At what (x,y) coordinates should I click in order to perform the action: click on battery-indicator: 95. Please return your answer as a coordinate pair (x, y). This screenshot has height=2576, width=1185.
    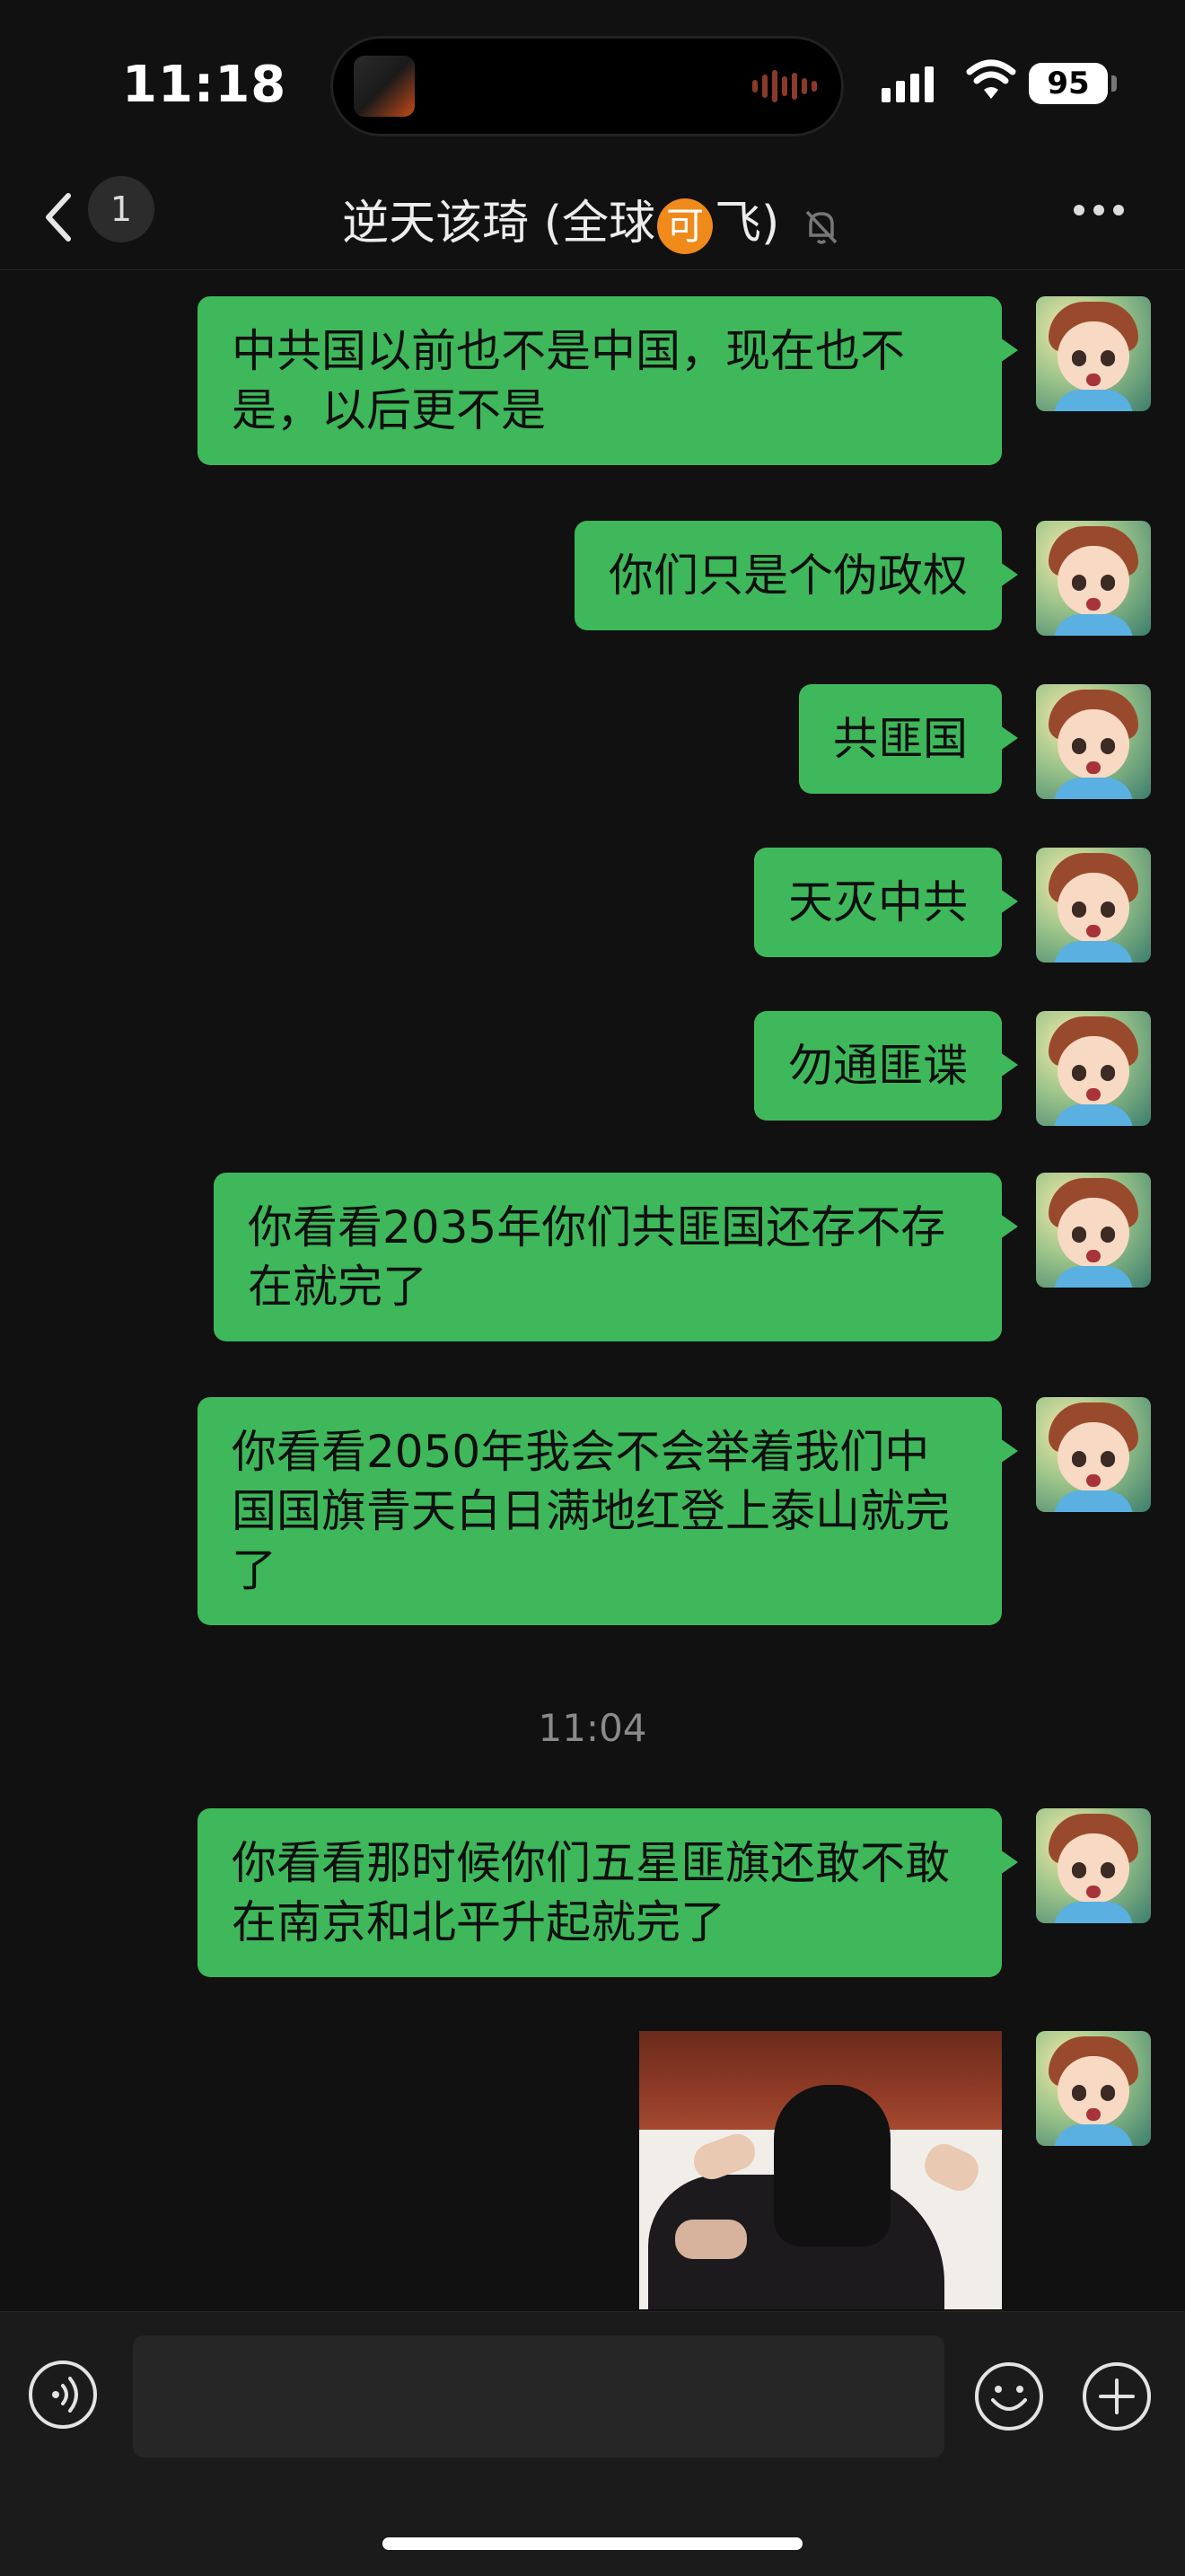
    Looking at the image, I should click on (1068, 83).